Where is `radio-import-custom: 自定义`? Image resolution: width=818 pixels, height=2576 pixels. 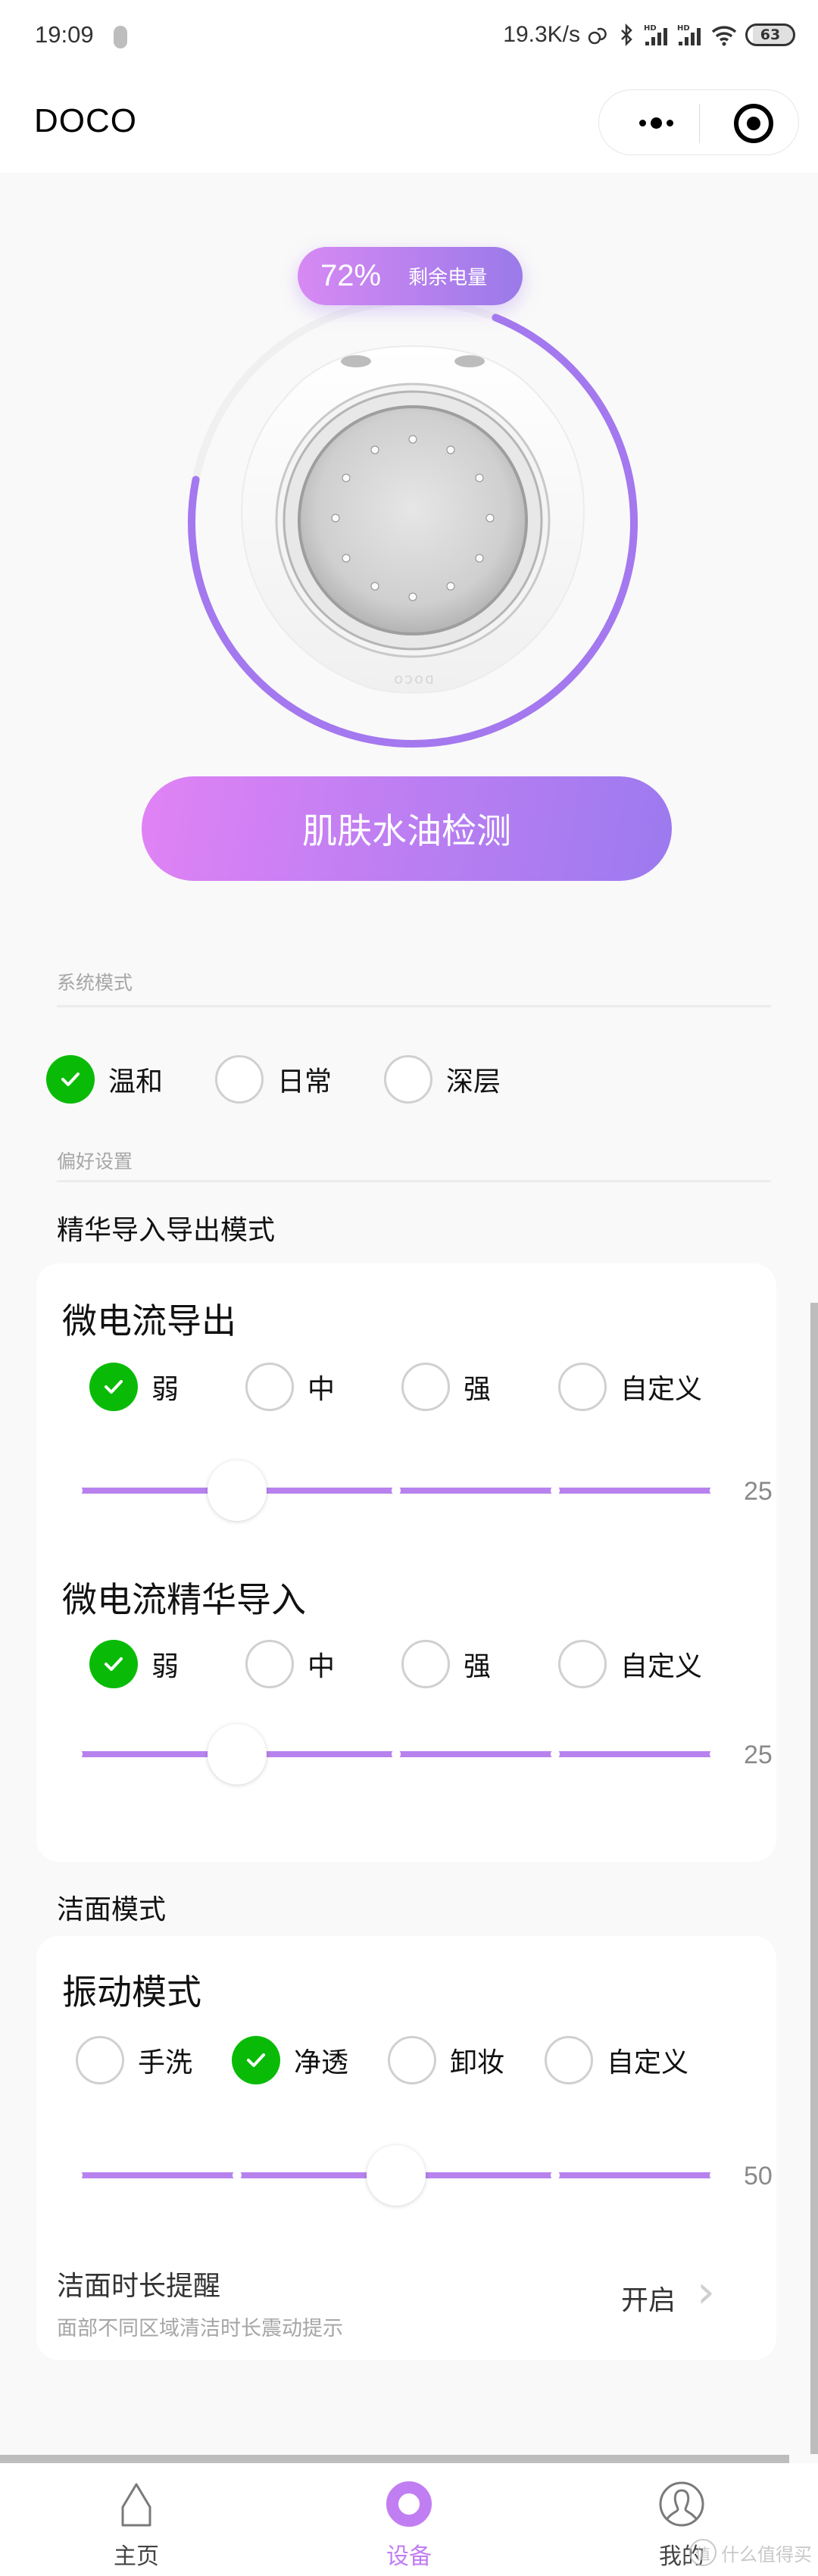 radio-import-custom: 自定义 is located at coordinates (630, 1664).